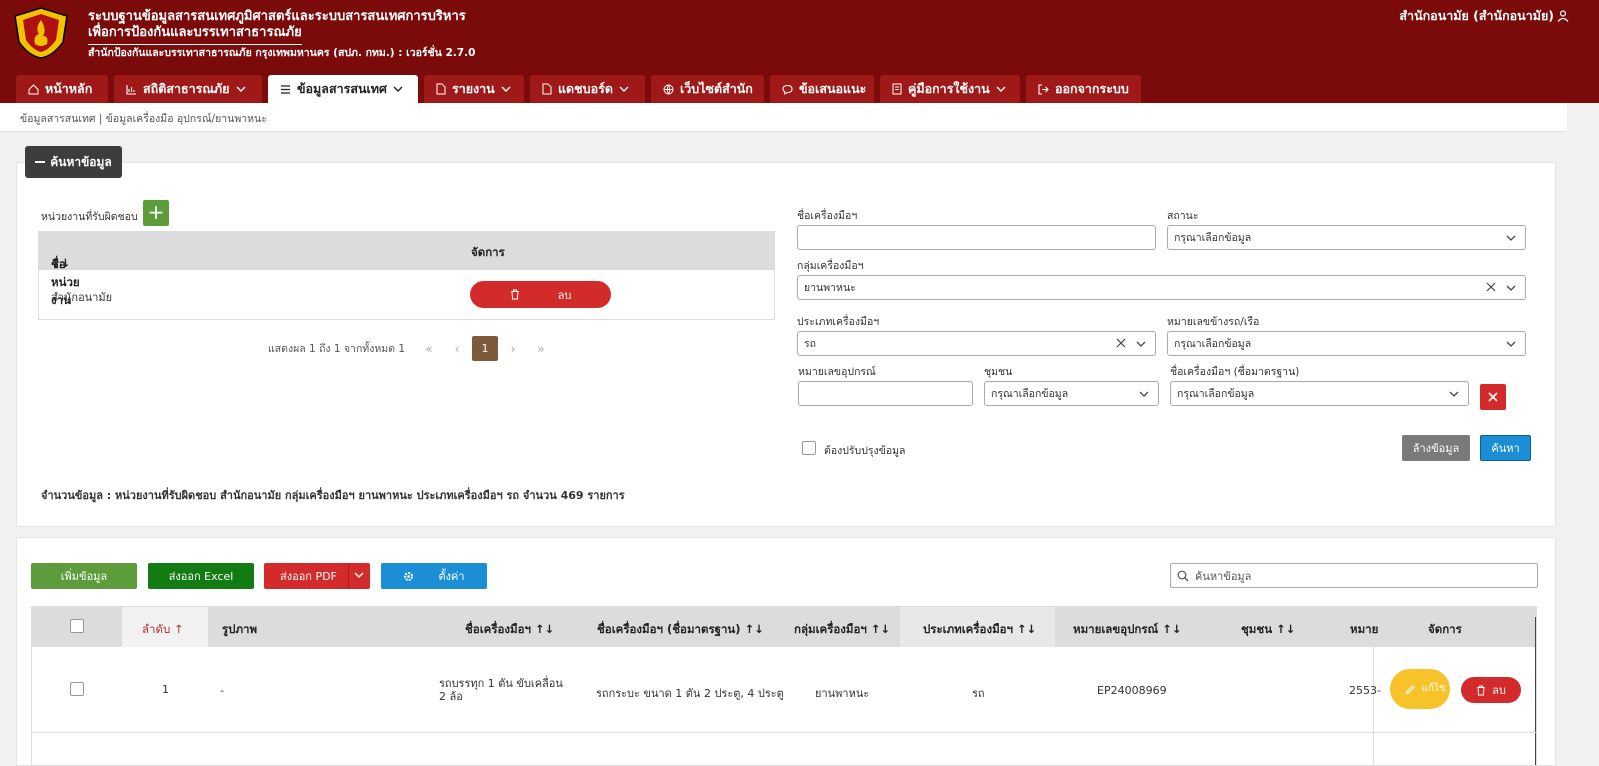  Describe the element at coordinates (308, 576) in the screenshot. I see `export-pdf-label: ส่งออก PDF` at that location.